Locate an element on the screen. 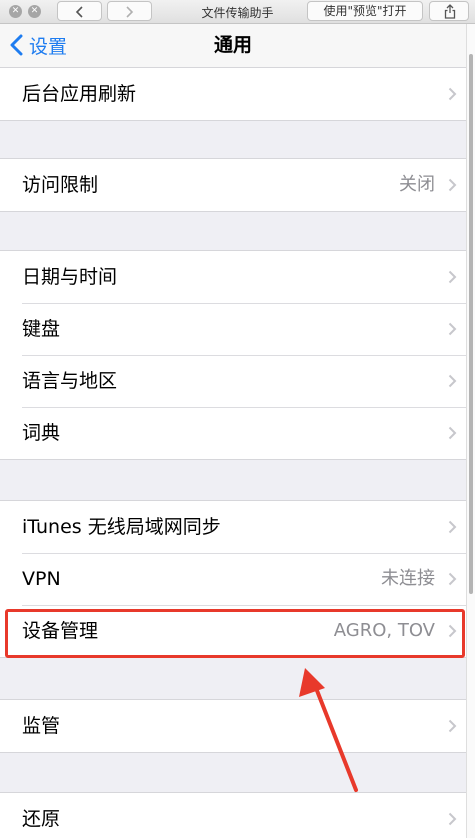 The image size is (475, 838). annotation-arrow is located at coordinates (328, 730).